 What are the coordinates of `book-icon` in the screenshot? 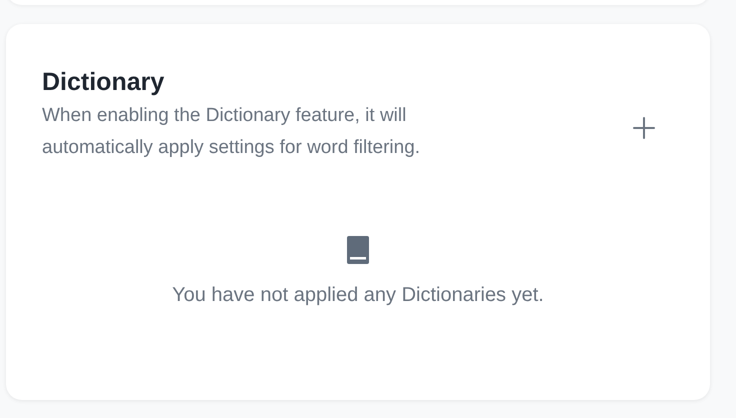 It's located at (358, 250).